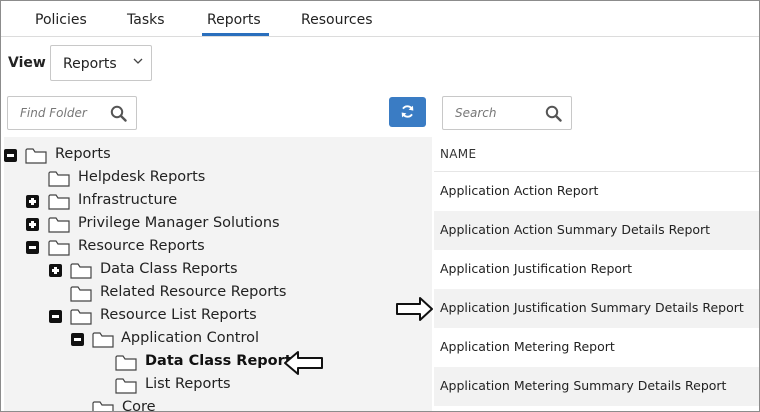 This screenshot has width=760, height=412. I want to click on refresh-icon, so click(407, 111).